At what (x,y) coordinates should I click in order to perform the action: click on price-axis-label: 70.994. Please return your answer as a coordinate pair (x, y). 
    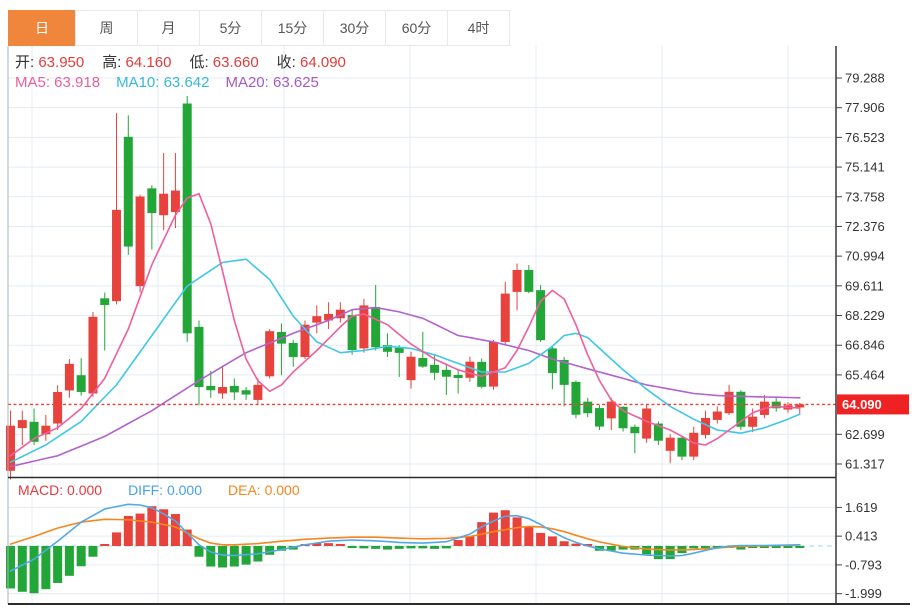
    Looking at the image, I should click on (865, 256).